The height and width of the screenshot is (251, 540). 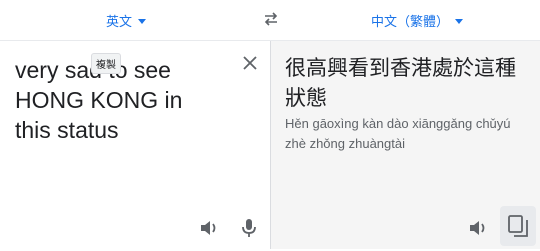 I want to click on target-language-selector: 中文（繁體）, so click(x=417, y=20).